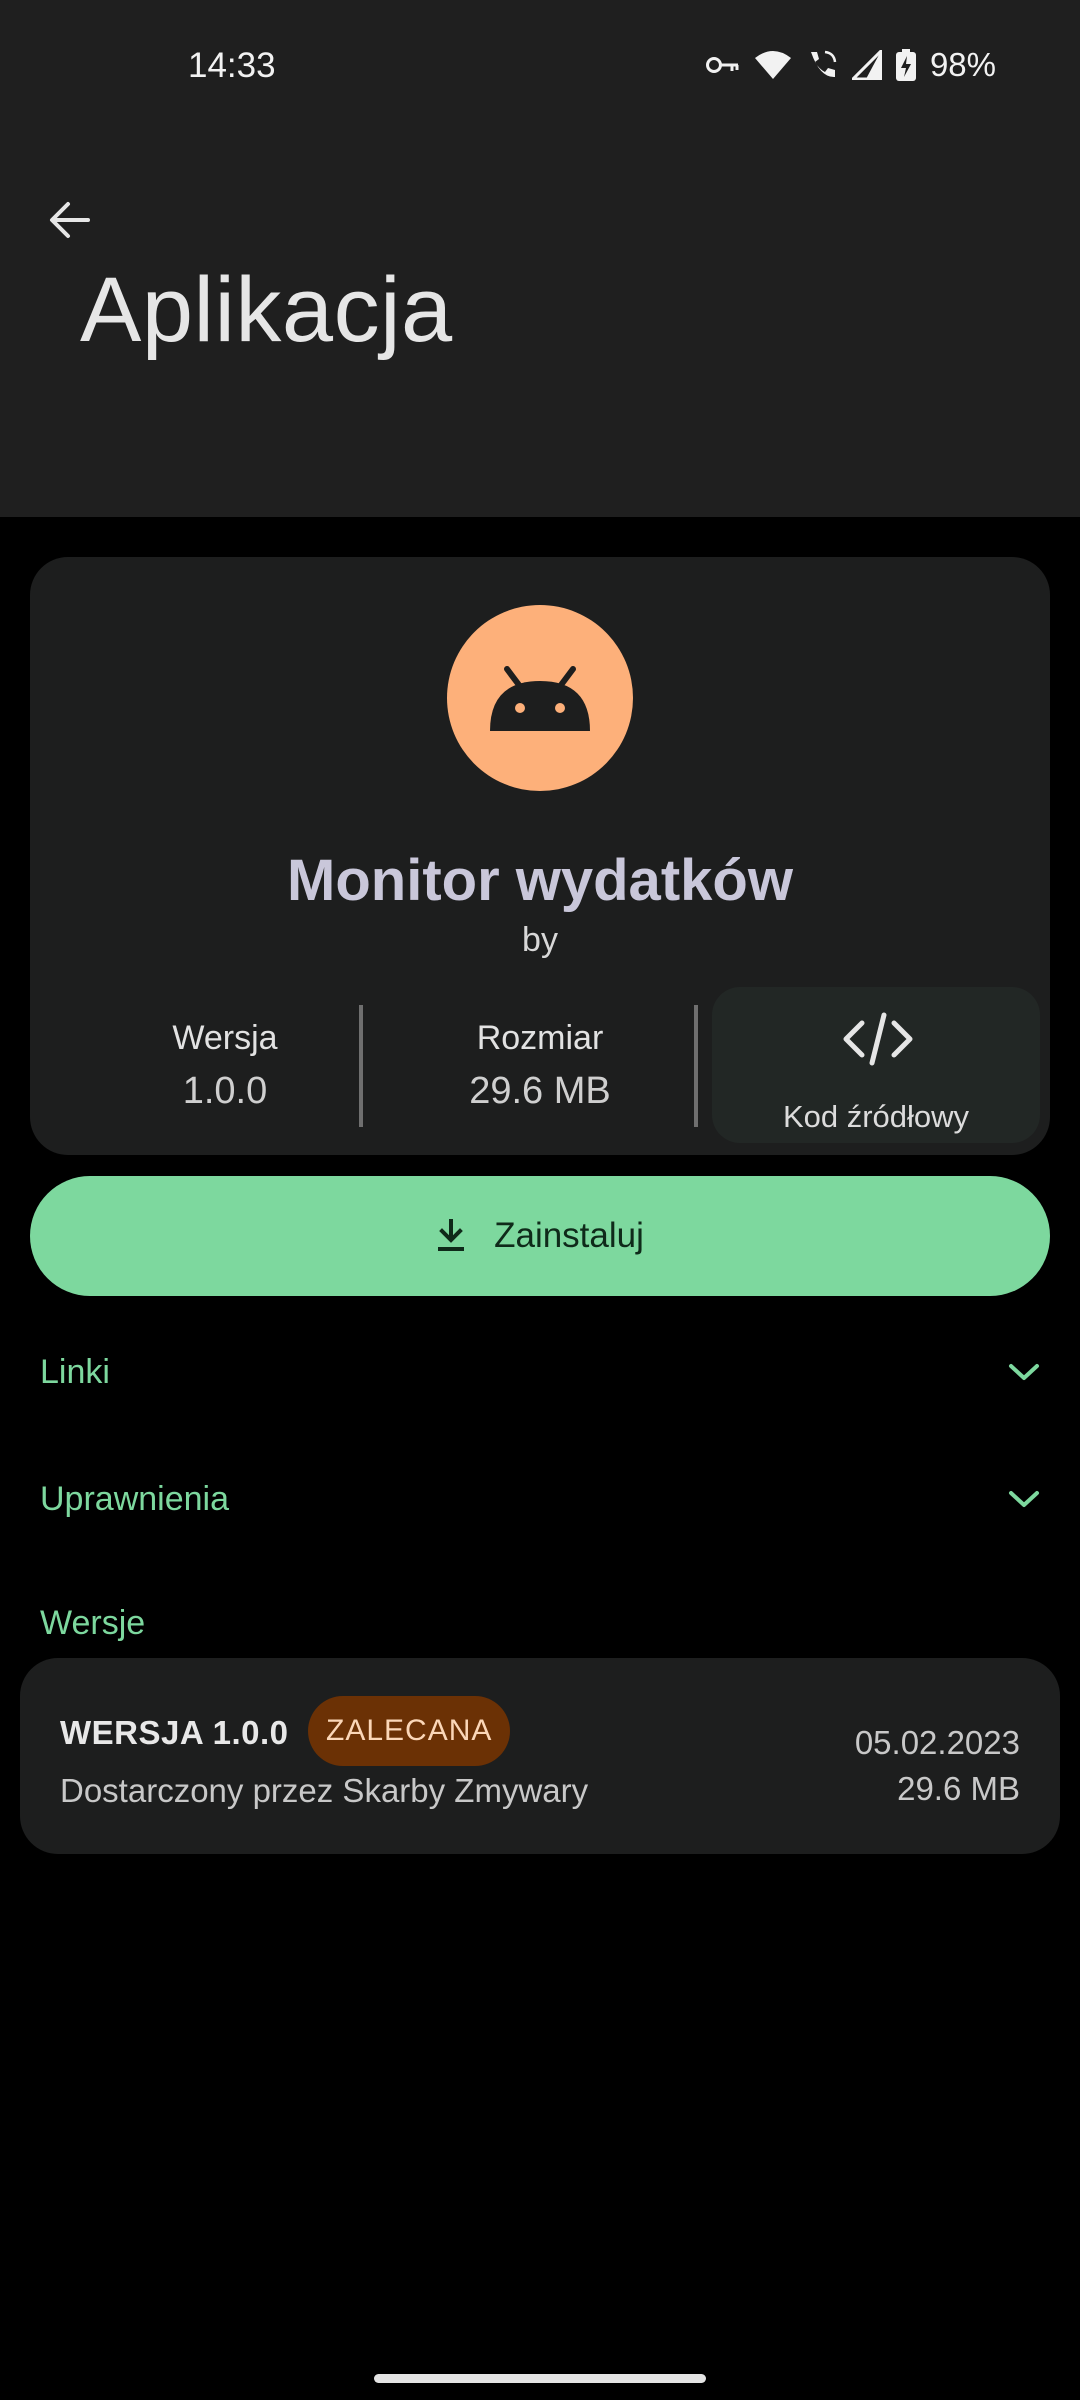  What do you see at coordinates (773, 65) in the screenshot?
I see `wifi-icon` at bounding box center [773, 65].